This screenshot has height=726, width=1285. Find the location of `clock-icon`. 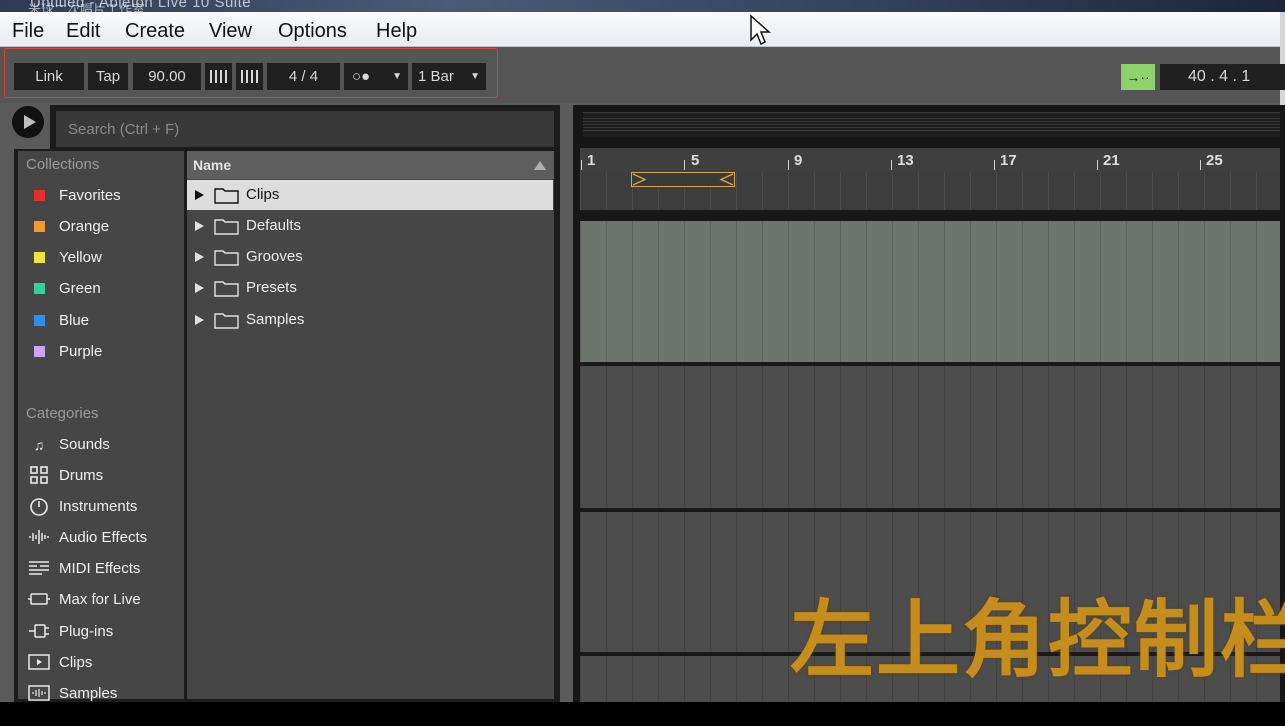

clock-icon is located at coordinates (39, 507).